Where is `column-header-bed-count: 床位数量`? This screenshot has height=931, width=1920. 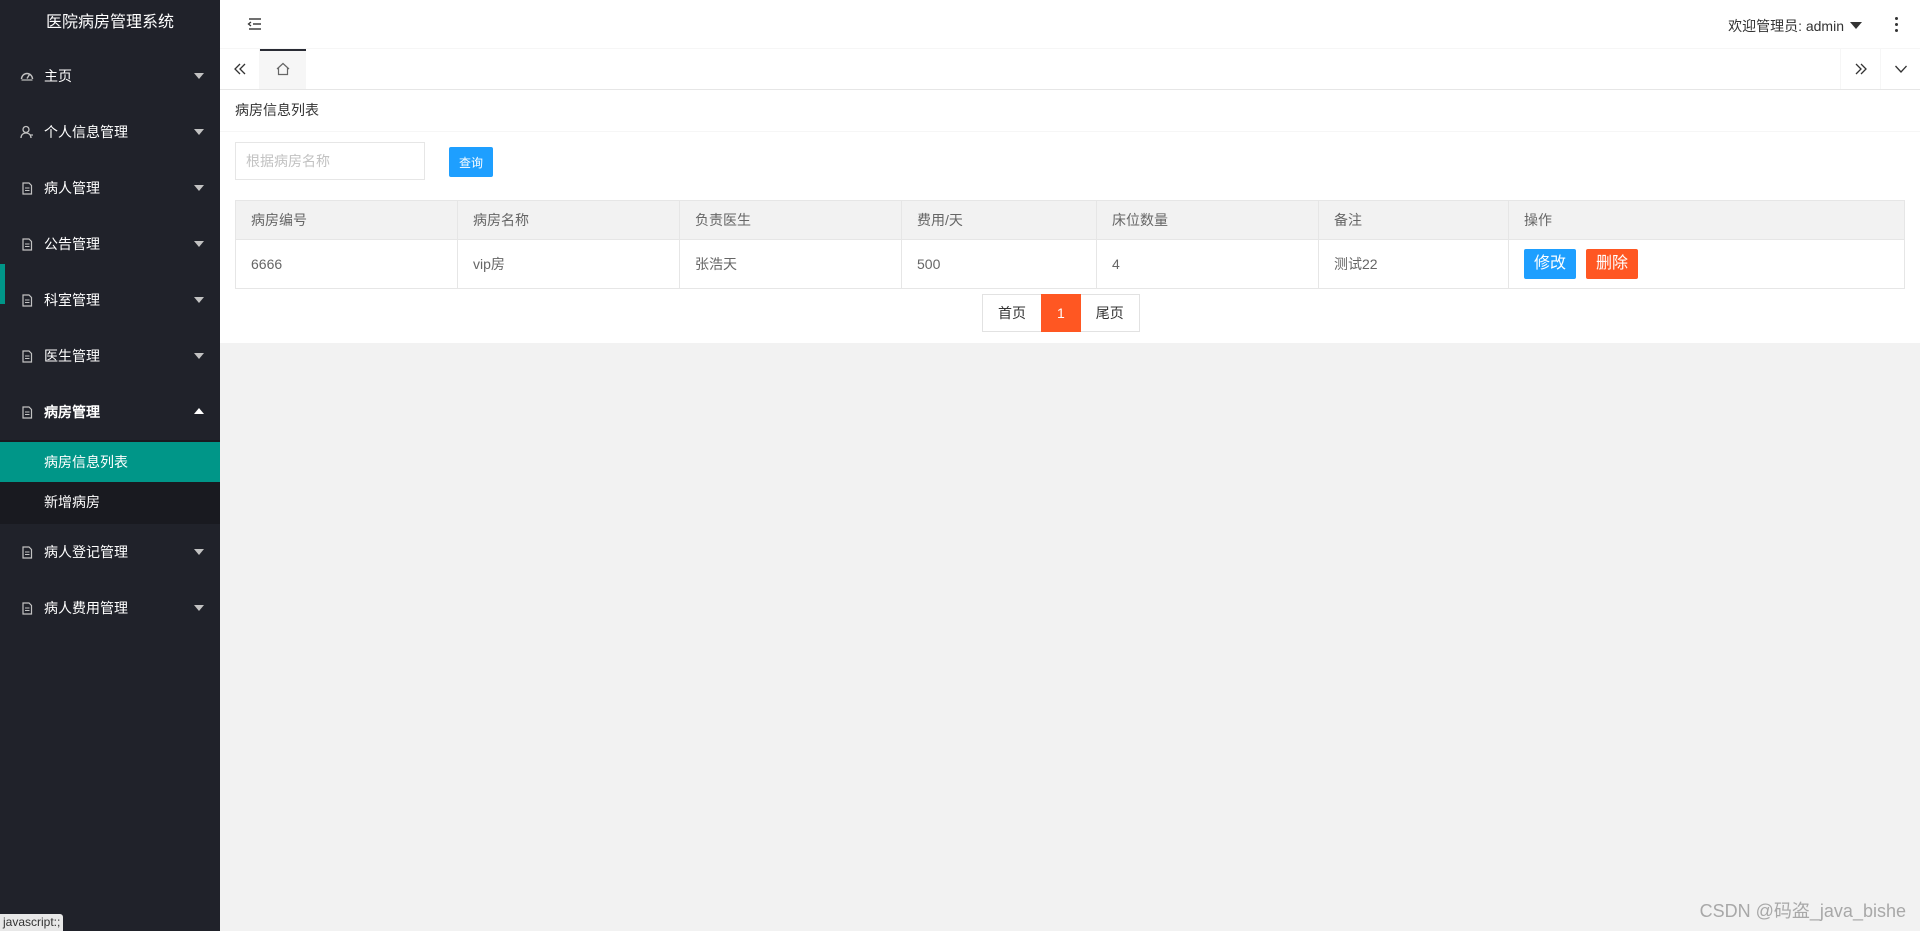 column-header-bed-count: 床位数量 is located at coordinates (1207, 220).